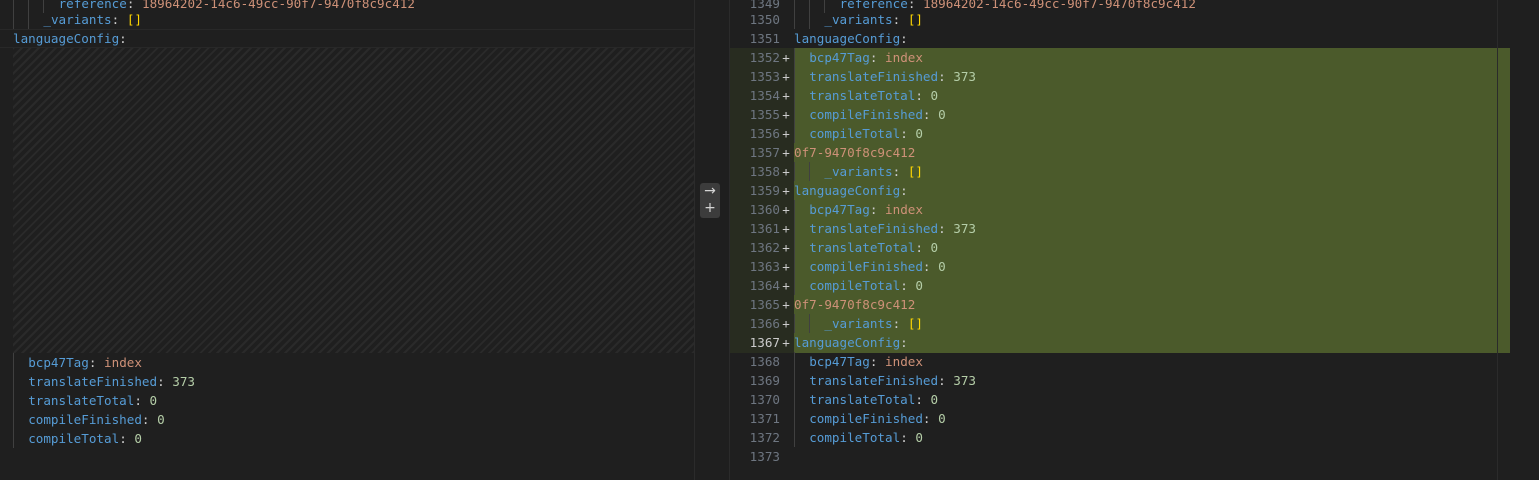  What do you see at coordinates (1134, 171) in the screenshot?
I see `code-line: 1358 + _variants: []` at bounding box center [1134, 171].